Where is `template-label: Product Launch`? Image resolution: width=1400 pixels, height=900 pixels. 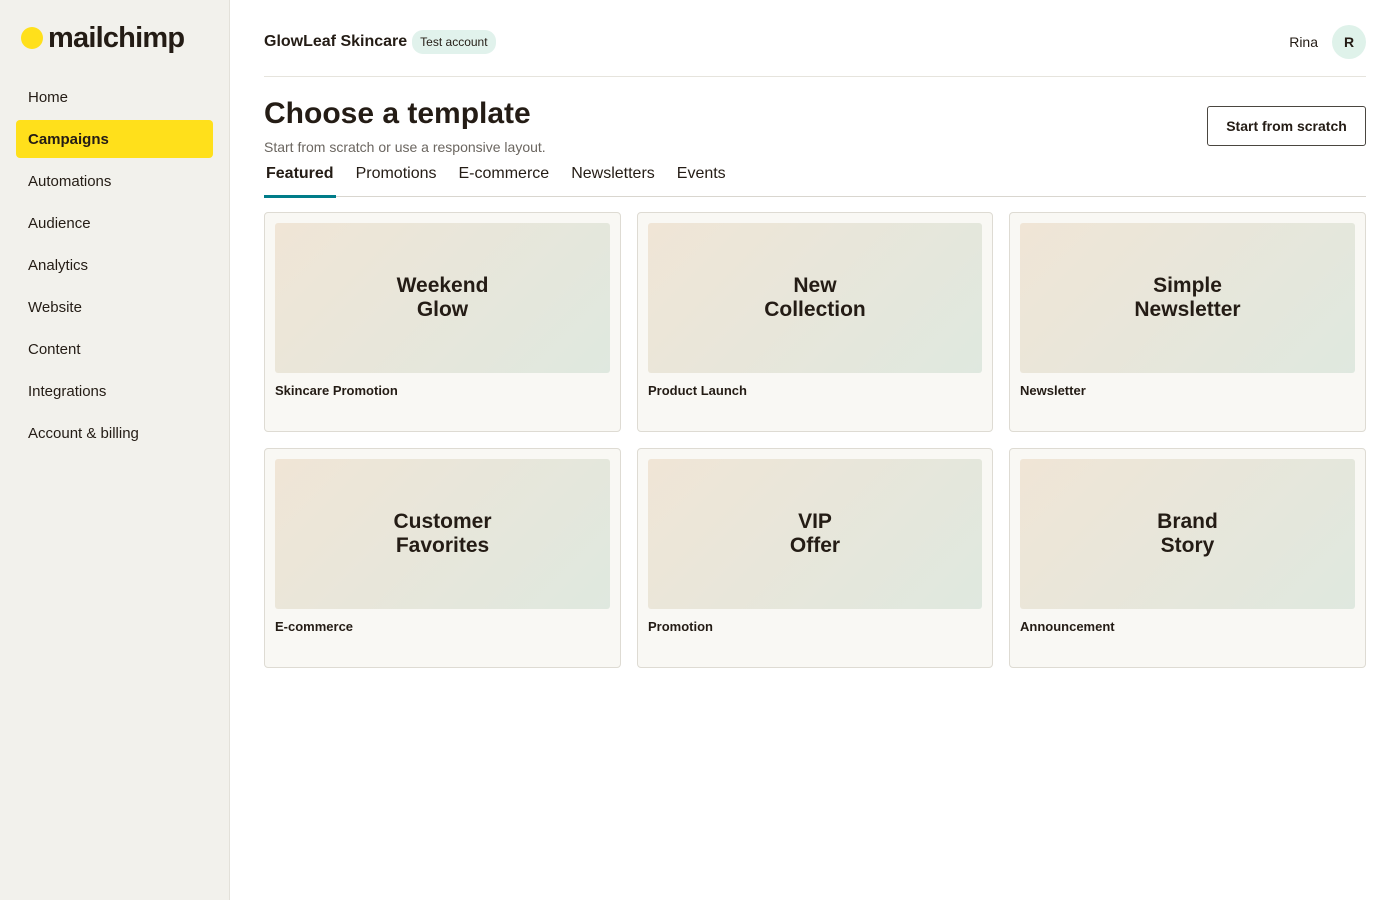
template-label: Product Launch is located at coordinates (697, 390).